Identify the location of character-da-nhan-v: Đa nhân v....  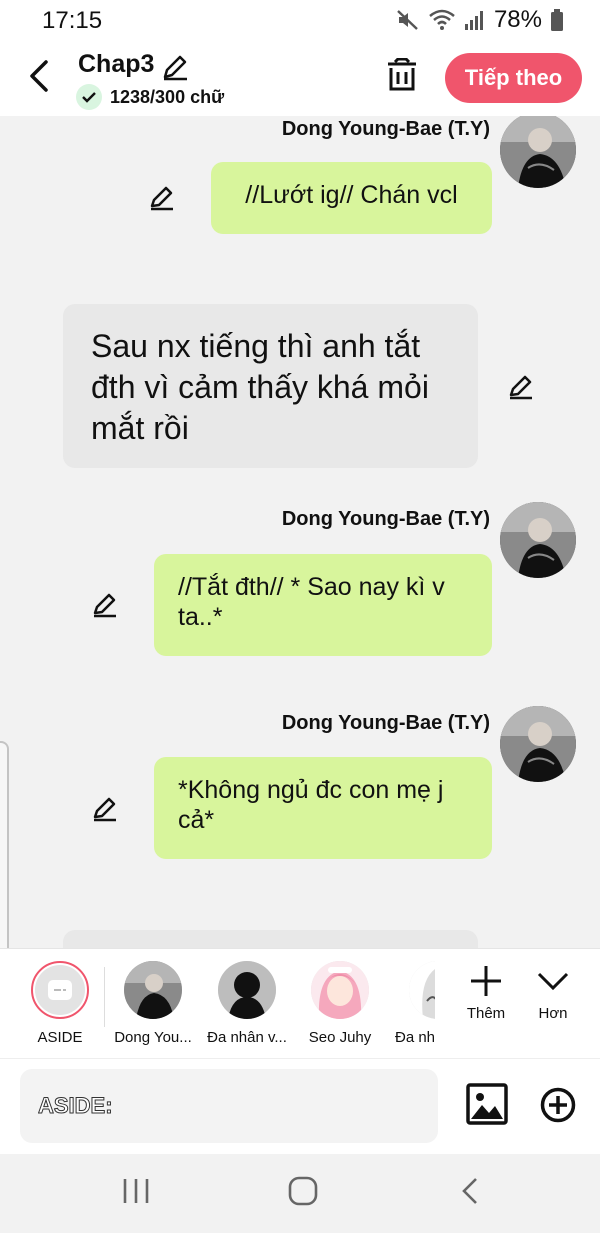
(247, 1003).